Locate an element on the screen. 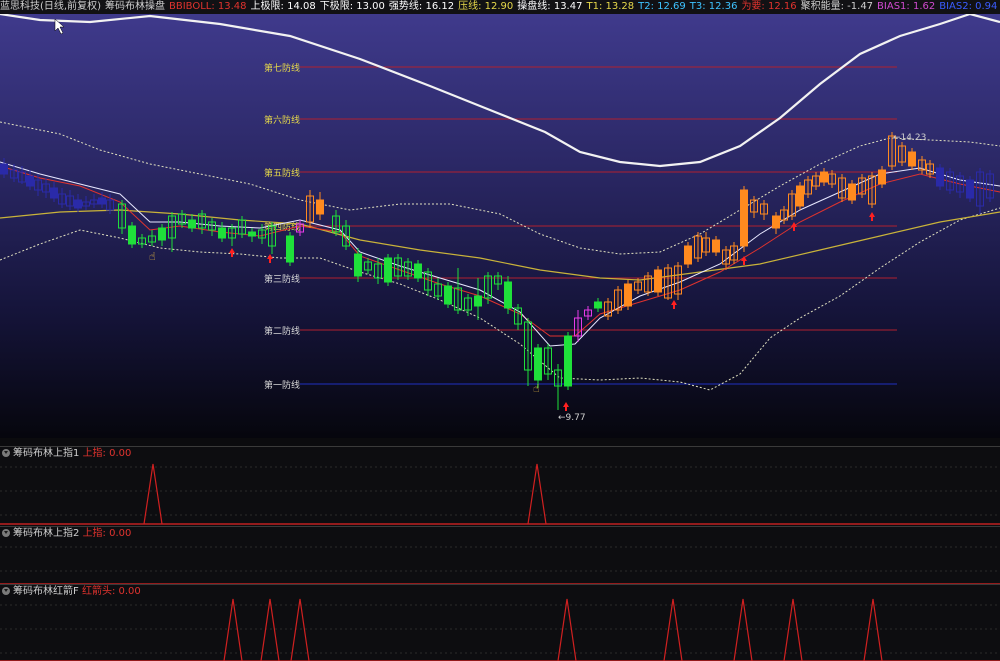 This screenshot has width=1000, height=661. indicator-value-2: BBIBOLL: 13.48 is located at coordinates (207, 6).